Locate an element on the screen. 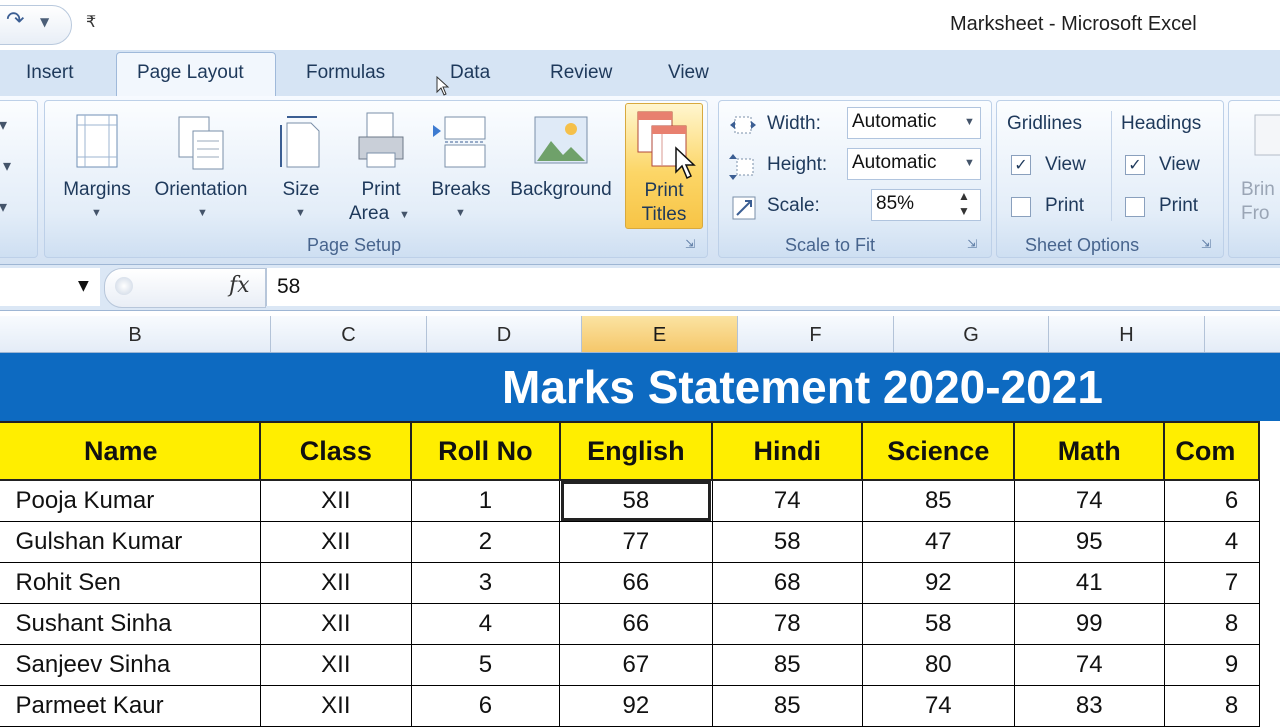 This screenshot has width=1280, height=727. expand-handle-icon is located at coordinates (124, 286).